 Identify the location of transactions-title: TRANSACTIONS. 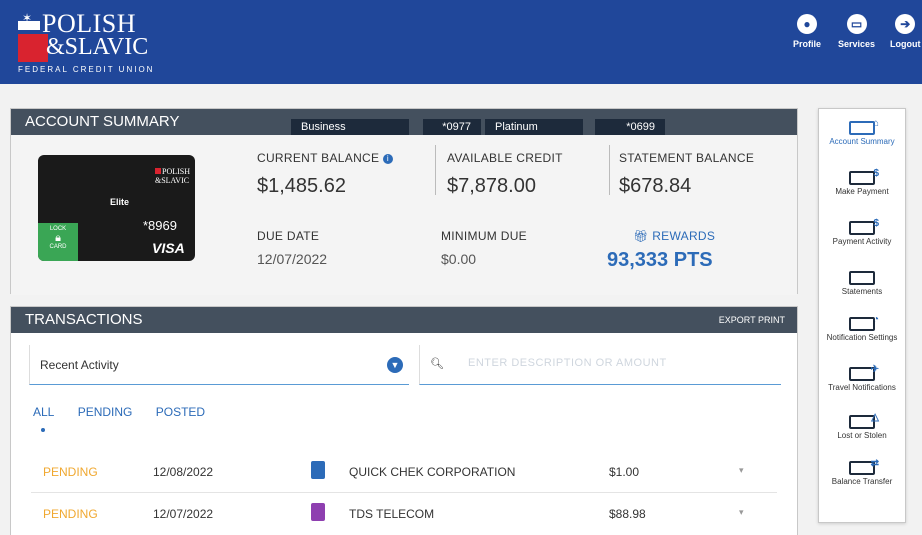
(84, 319).